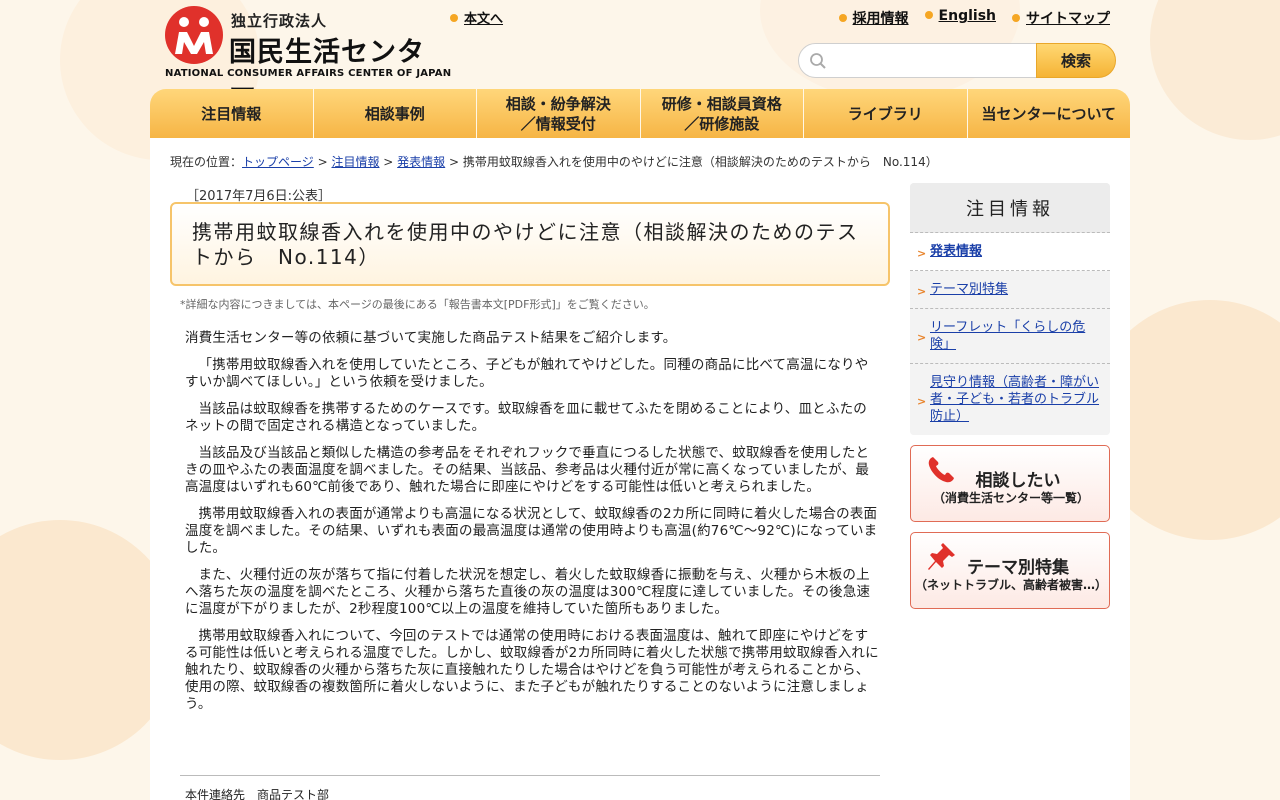  I want to click on sidebar-item-label: 見守り情報（高齢者・障がい者・子ども・若者のトラブル防止）, so click(1015, 399).